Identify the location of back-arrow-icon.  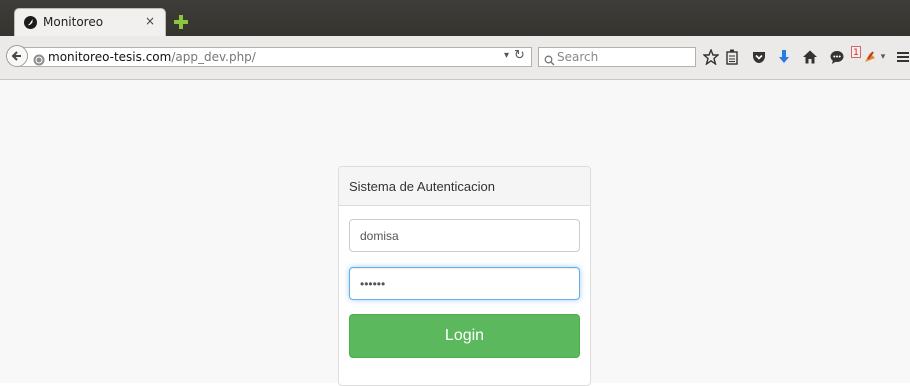
(16, 56).